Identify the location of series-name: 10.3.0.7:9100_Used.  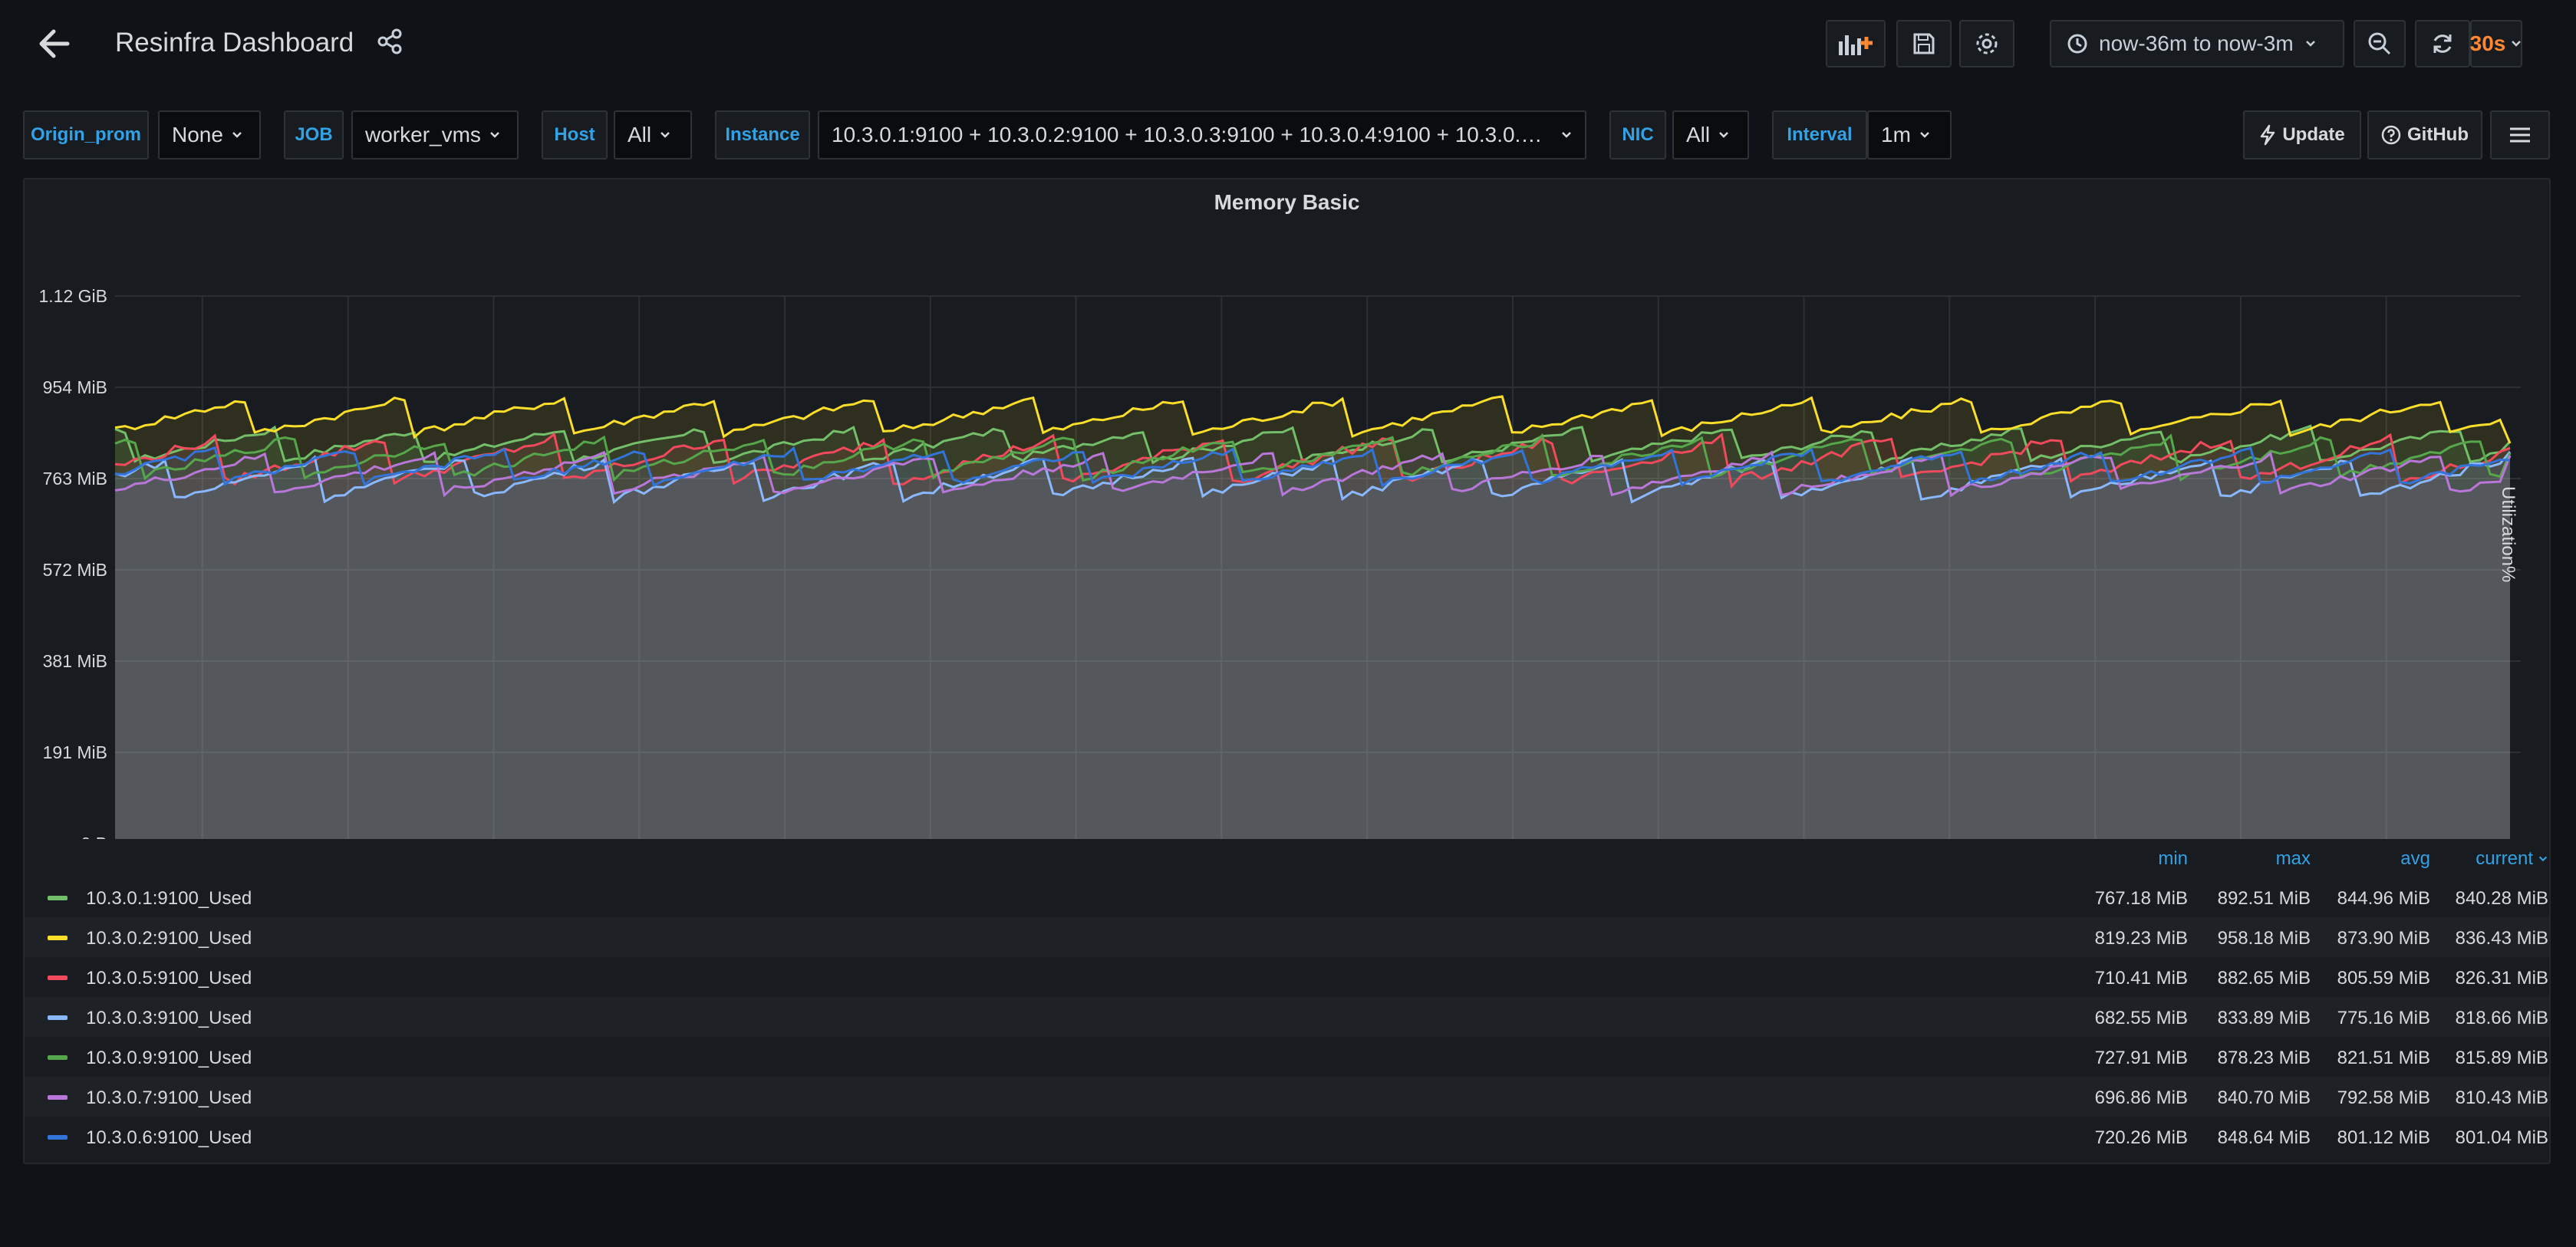
(169, 1098).